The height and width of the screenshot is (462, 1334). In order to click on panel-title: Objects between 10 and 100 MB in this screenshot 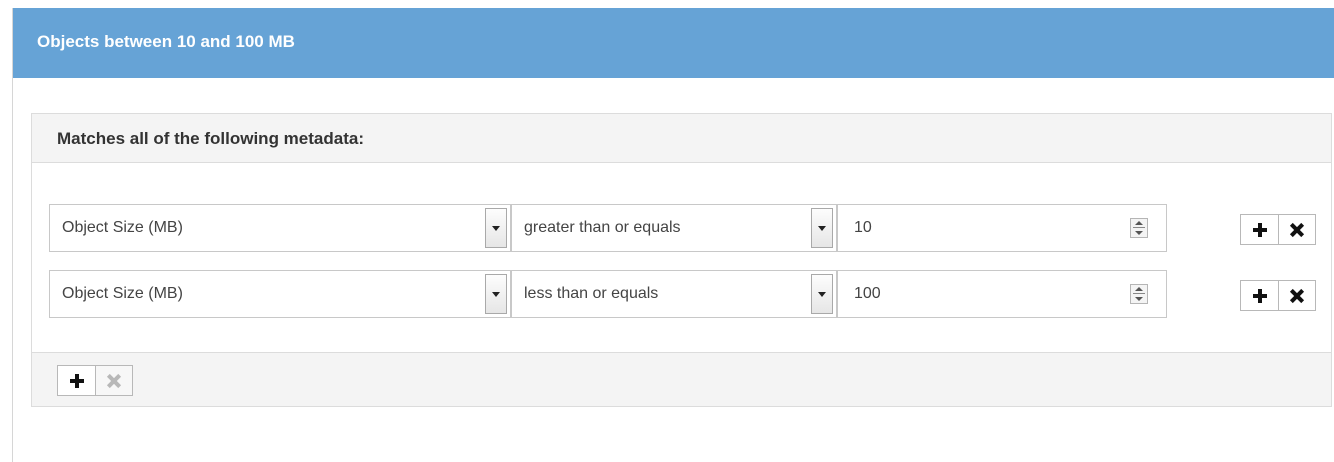, I will do `click(166, 41)`.